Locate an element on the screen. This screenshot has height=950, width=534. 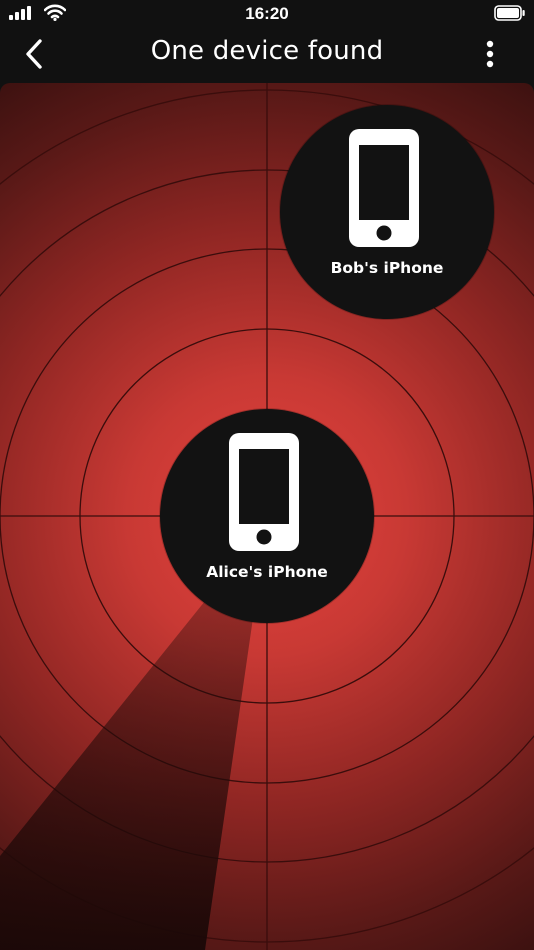
chevron-left-icon is located at coordinates (34, 54).